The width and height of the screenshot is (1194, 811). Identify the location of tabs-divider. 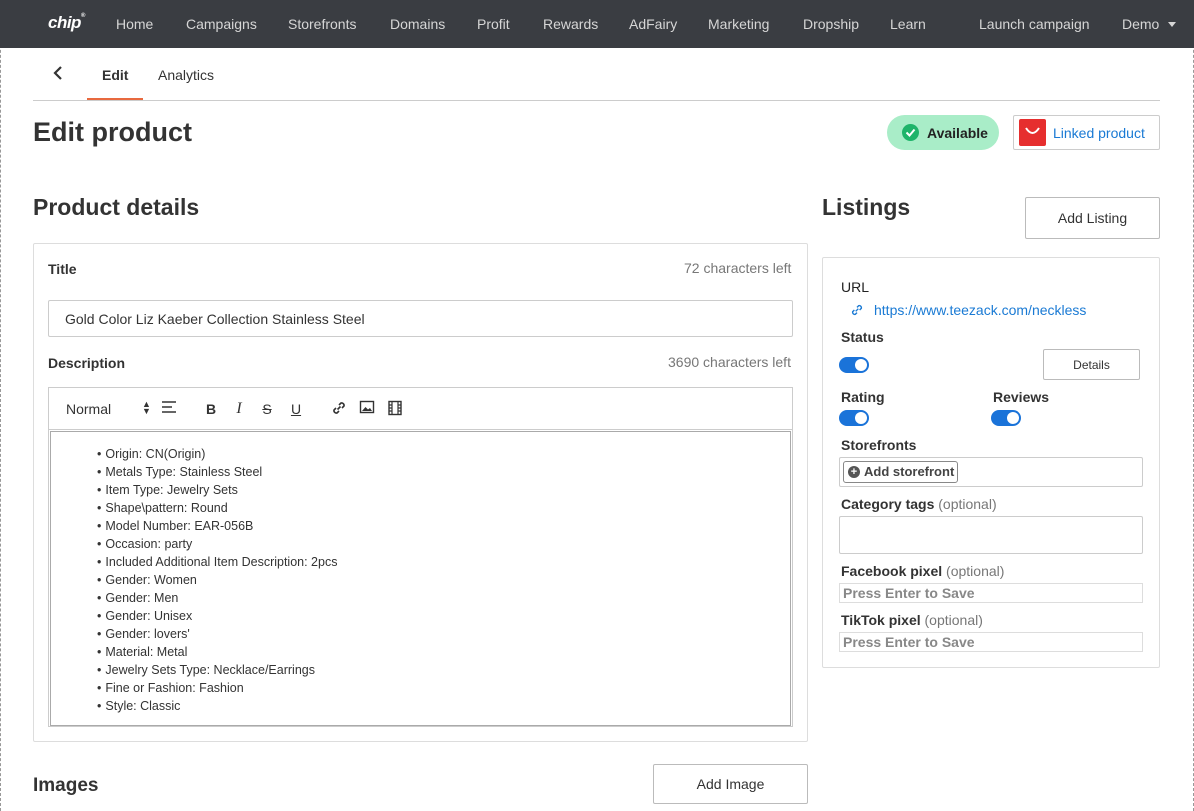
(596, 100).